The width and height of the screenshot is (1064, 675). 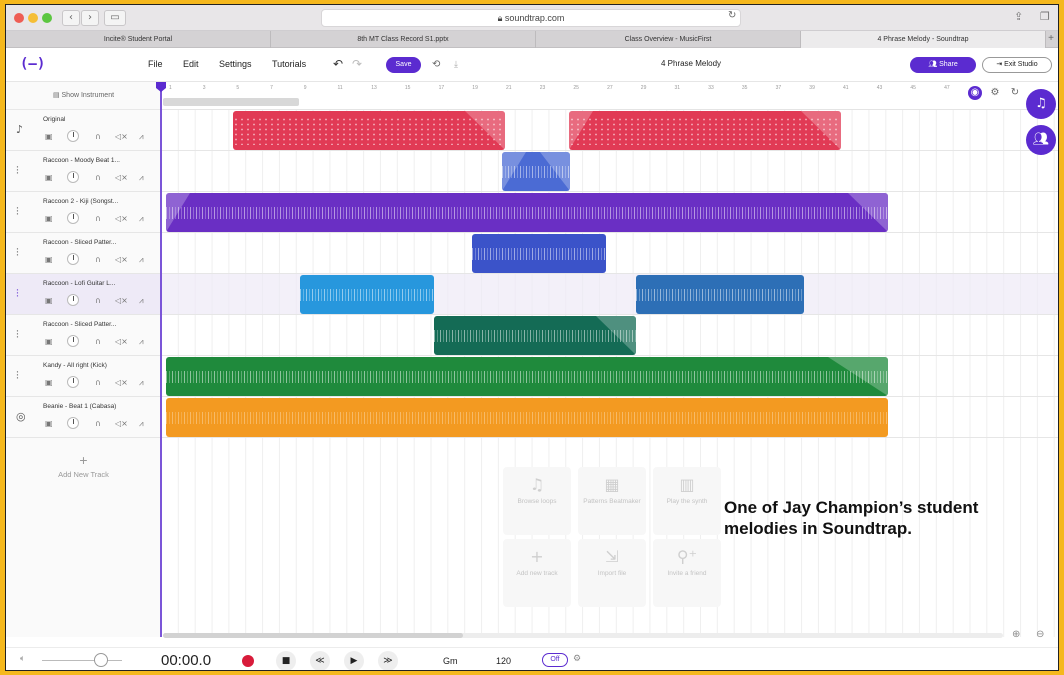 I want to click on forward-icon: ›, so click(x=90, y=18).